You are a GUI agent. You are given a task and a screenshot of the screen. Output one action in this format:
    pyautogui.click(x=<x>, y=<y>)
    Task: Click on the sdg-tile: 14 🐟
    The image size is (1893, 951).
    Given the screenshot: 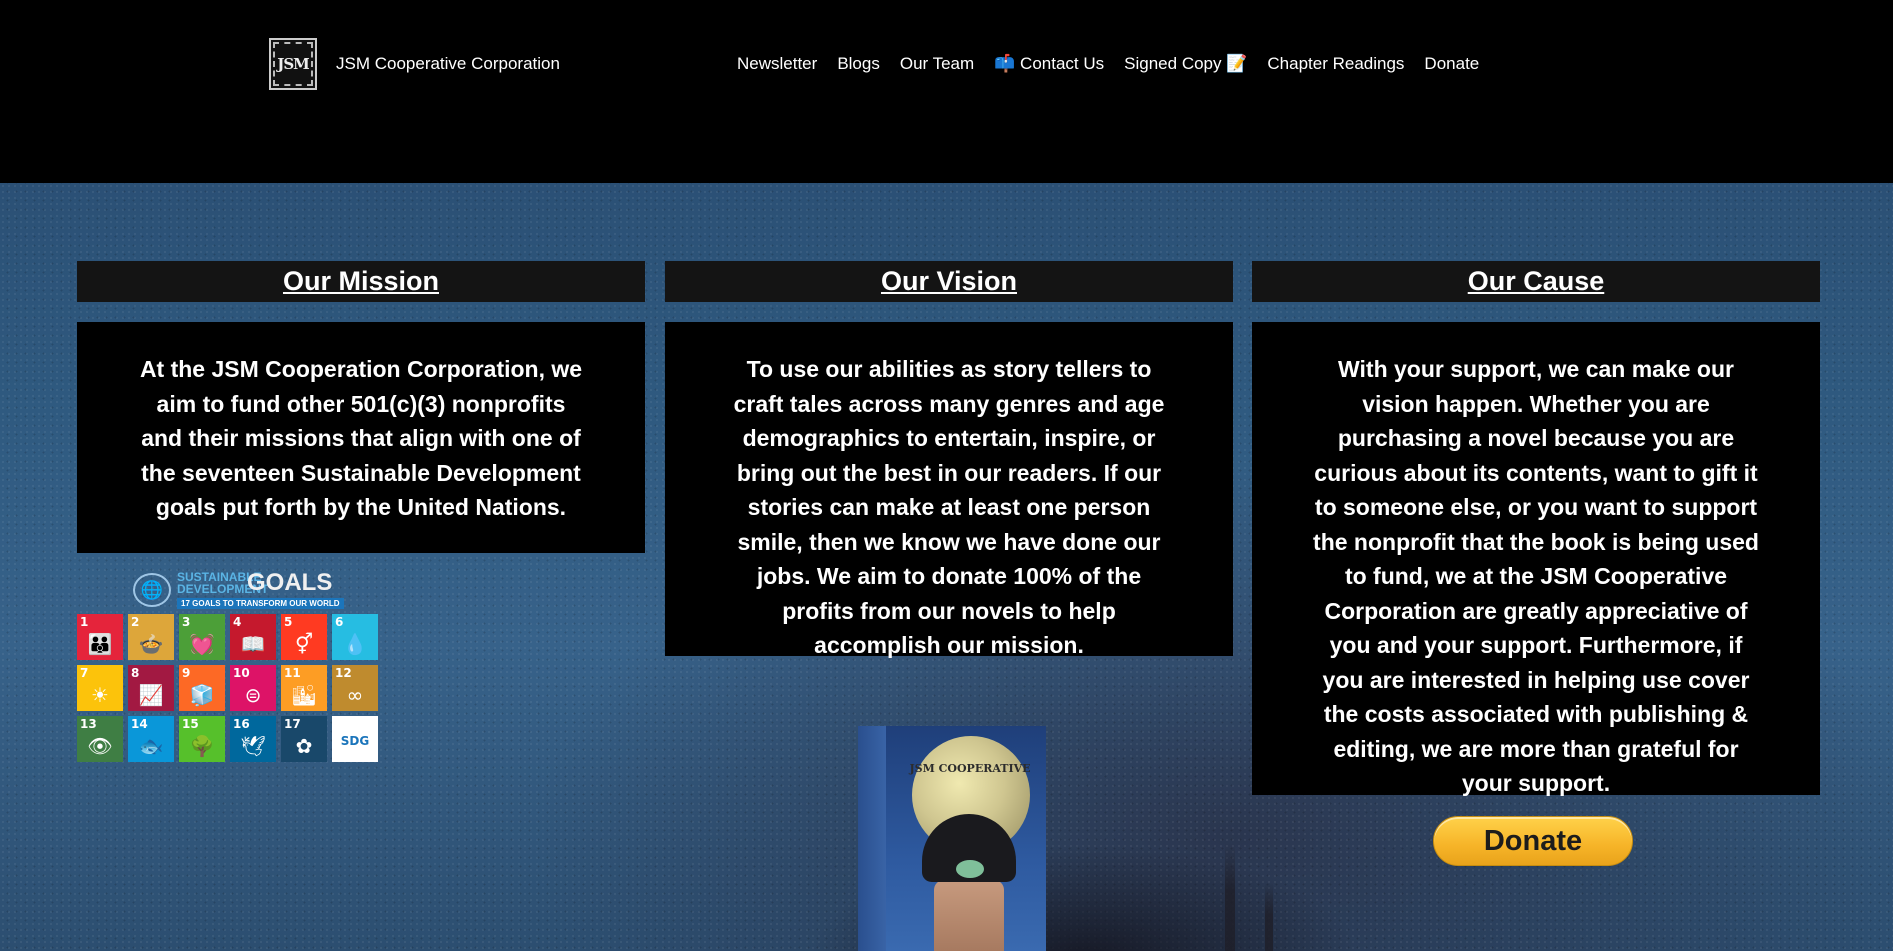 What is the action you would take?
    pyautogui.click(x=151, y=739)
    